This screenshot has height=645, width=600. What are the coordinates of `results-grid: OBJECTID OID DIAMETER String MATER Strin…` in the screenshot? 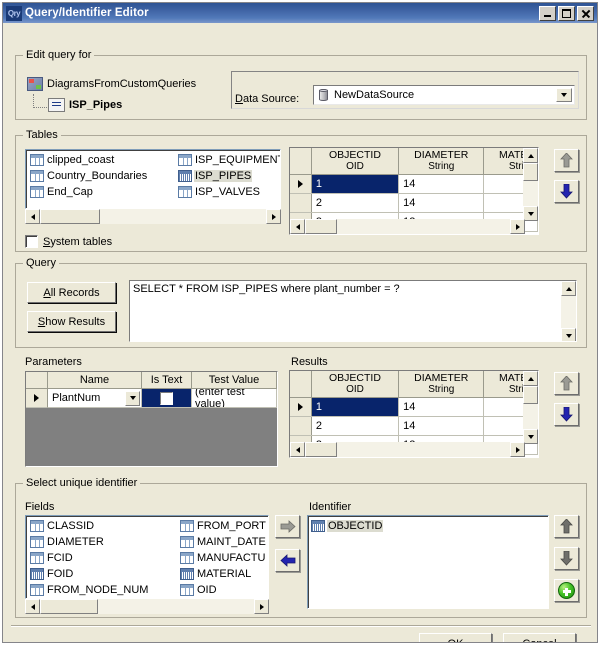 It's located at (414, 414).